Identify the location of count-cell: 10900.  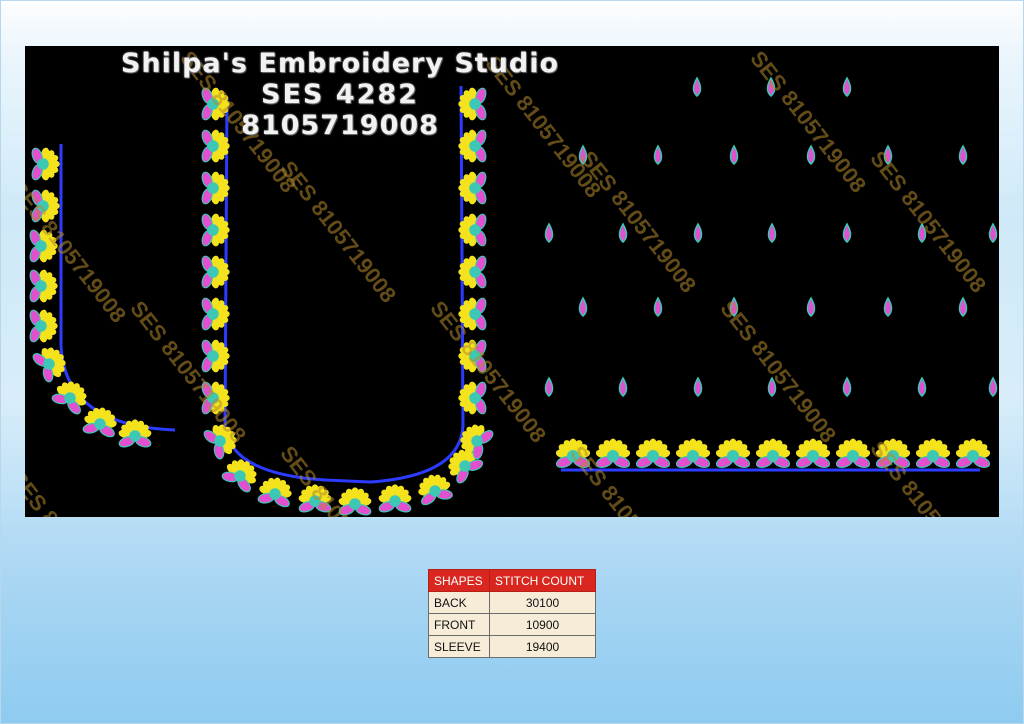
(542, 624).